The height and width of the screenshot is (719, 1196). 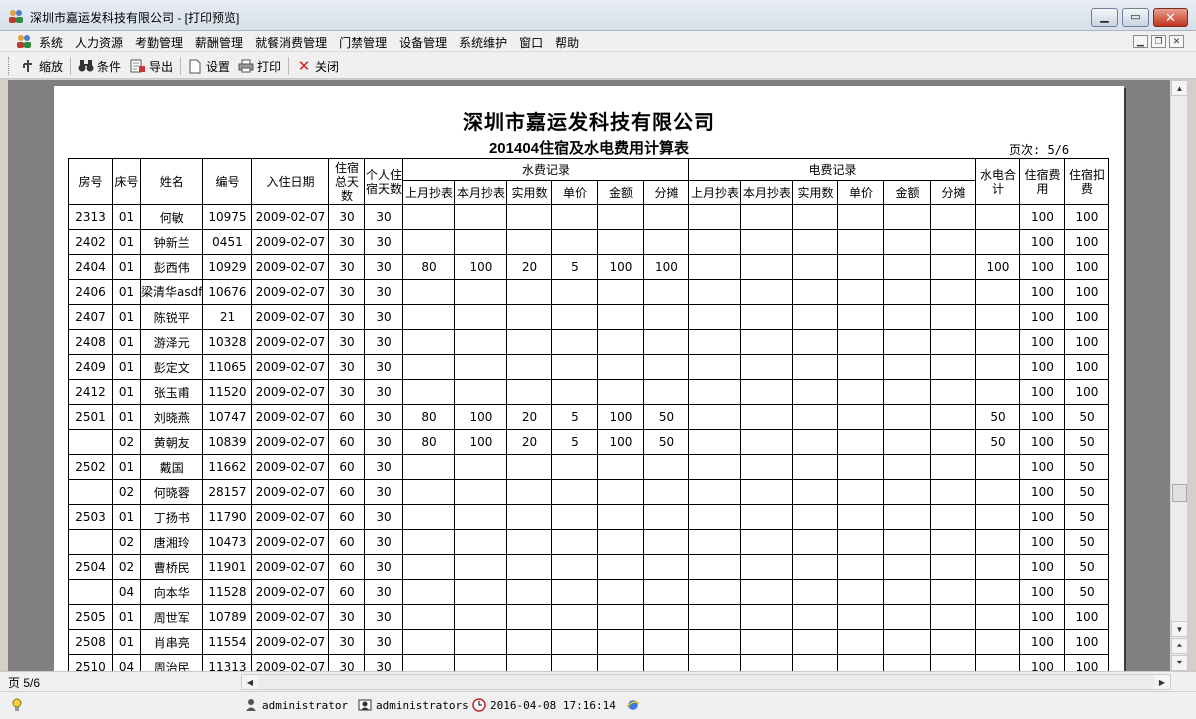 I want to click on scroll-up-button: ▲, so click(x=1179, y=88).